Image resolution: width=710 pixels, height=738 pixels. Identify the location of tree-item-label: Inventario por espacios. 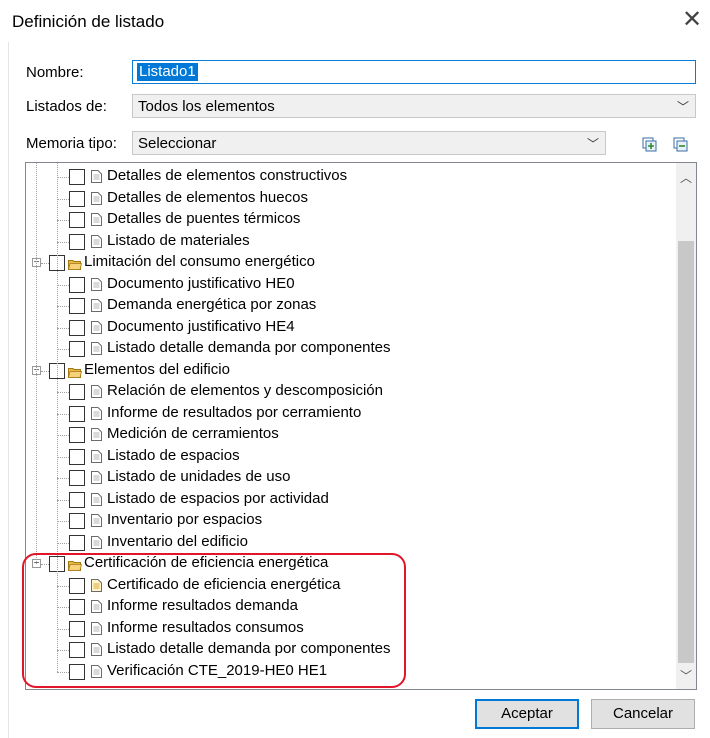
(185, 519).